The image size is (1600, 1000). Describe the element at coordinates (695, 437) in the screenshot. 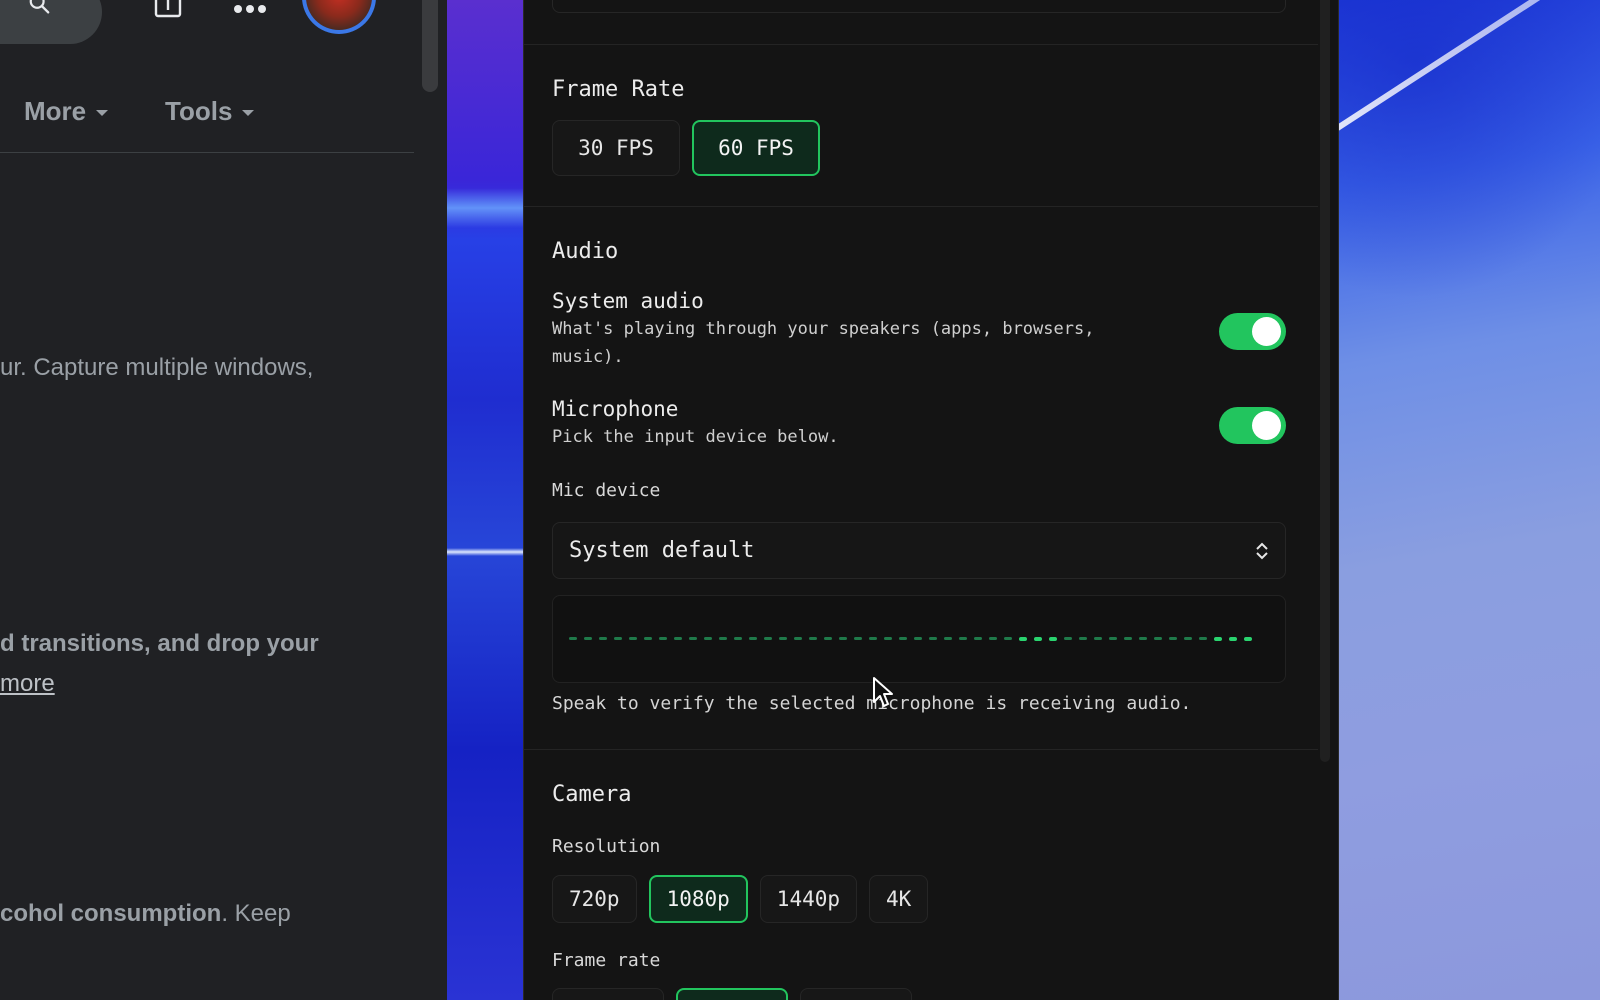

I see `microphone-description: Pick the input device below.` at that location.